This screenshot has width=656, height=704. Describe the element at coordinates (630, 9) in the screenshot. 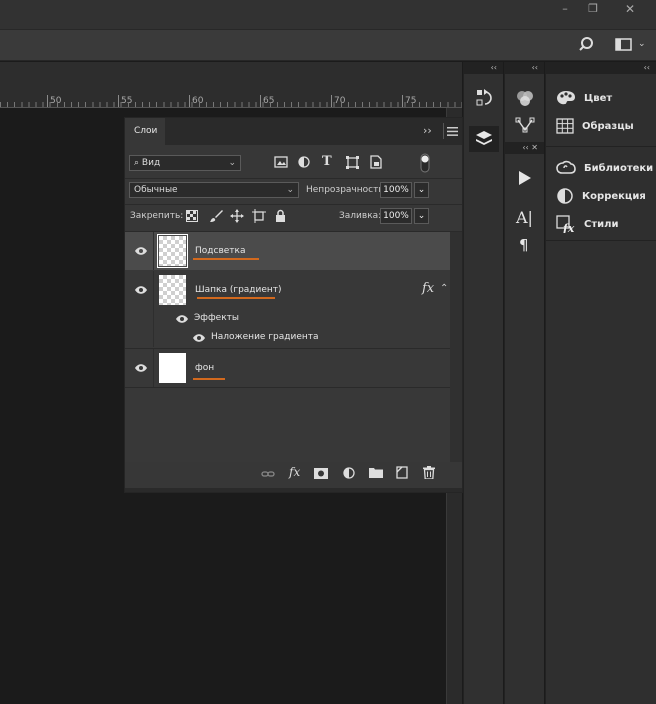

I see `close-button: ✕` at that location.